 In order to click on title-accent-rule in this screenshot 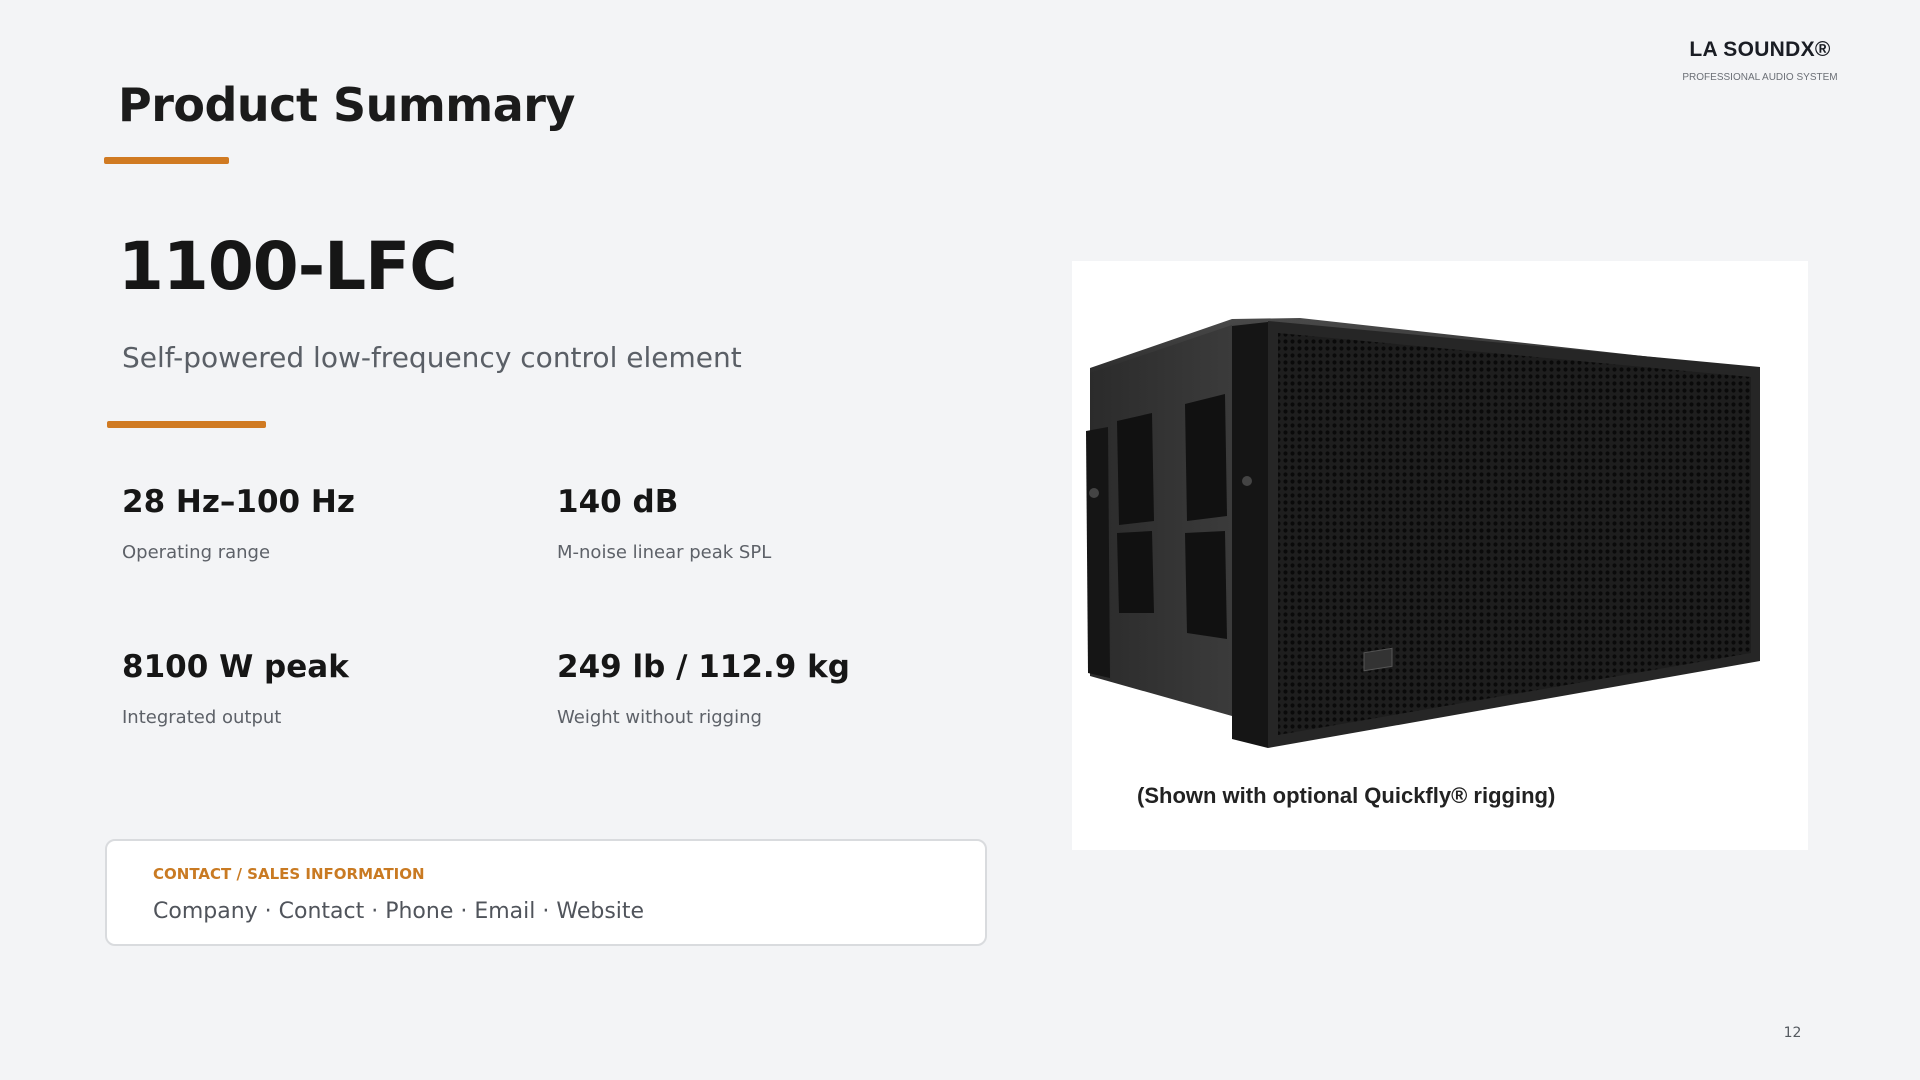, I will do `click(166, 160)`.